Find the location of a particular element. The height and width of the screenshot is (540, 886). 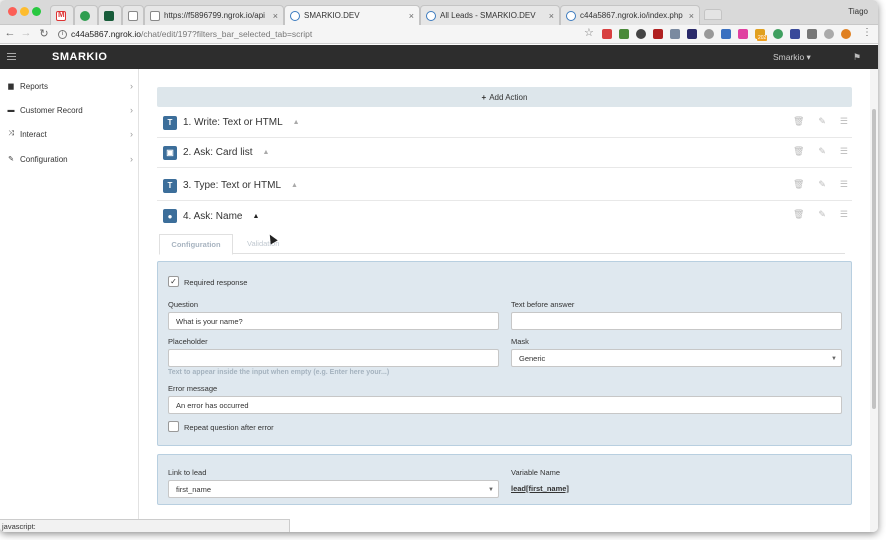

tab-title: All Leads - SMARKIO.DEV is located at coordinates (488, 15).